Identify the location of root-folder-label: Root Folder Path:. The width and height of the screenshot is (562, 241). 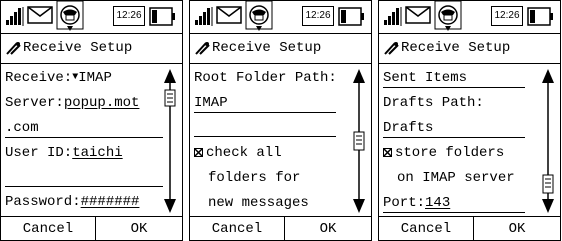
(265, 78).